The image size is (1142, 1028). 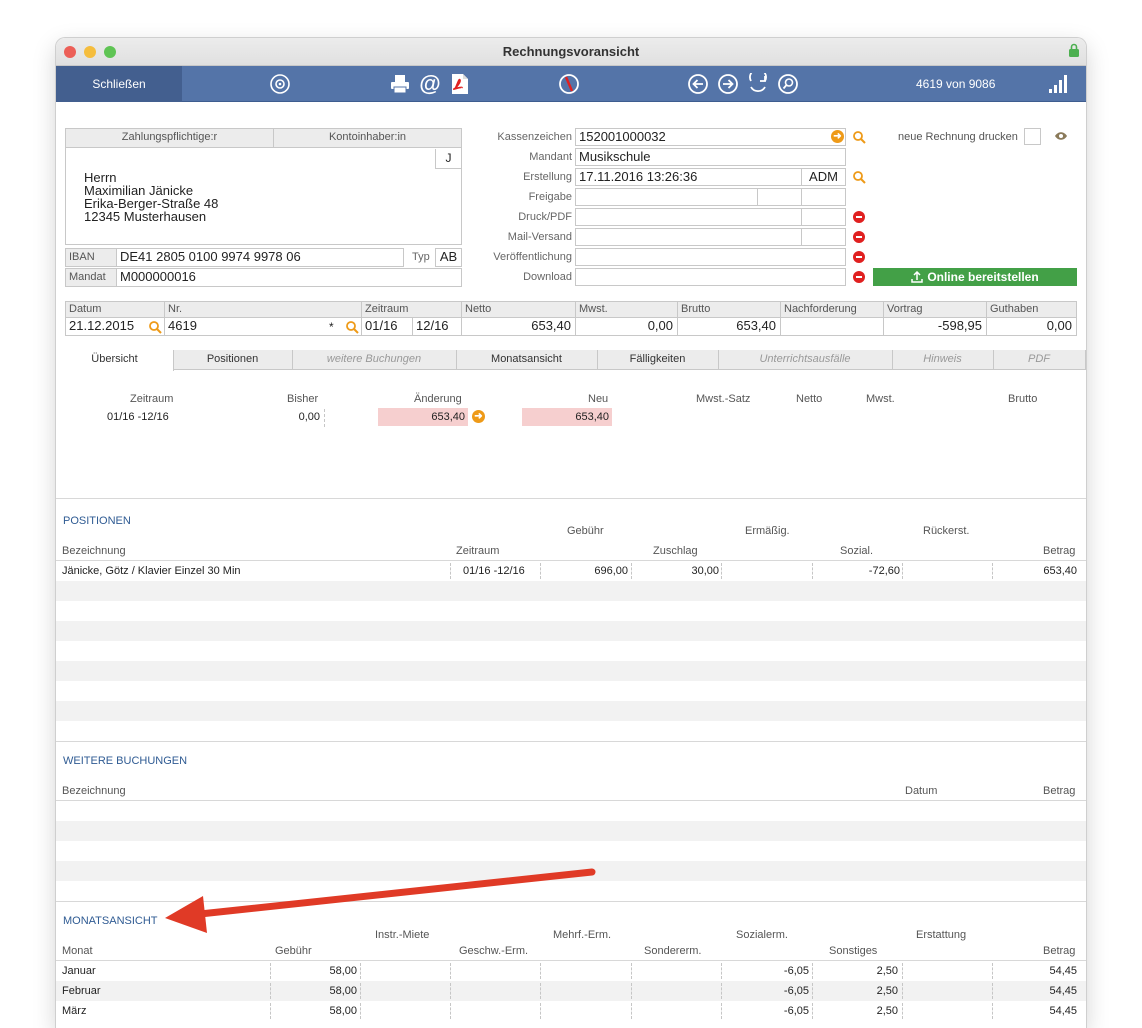 I want to click on druck-user-field, so click(x=823, y=217).